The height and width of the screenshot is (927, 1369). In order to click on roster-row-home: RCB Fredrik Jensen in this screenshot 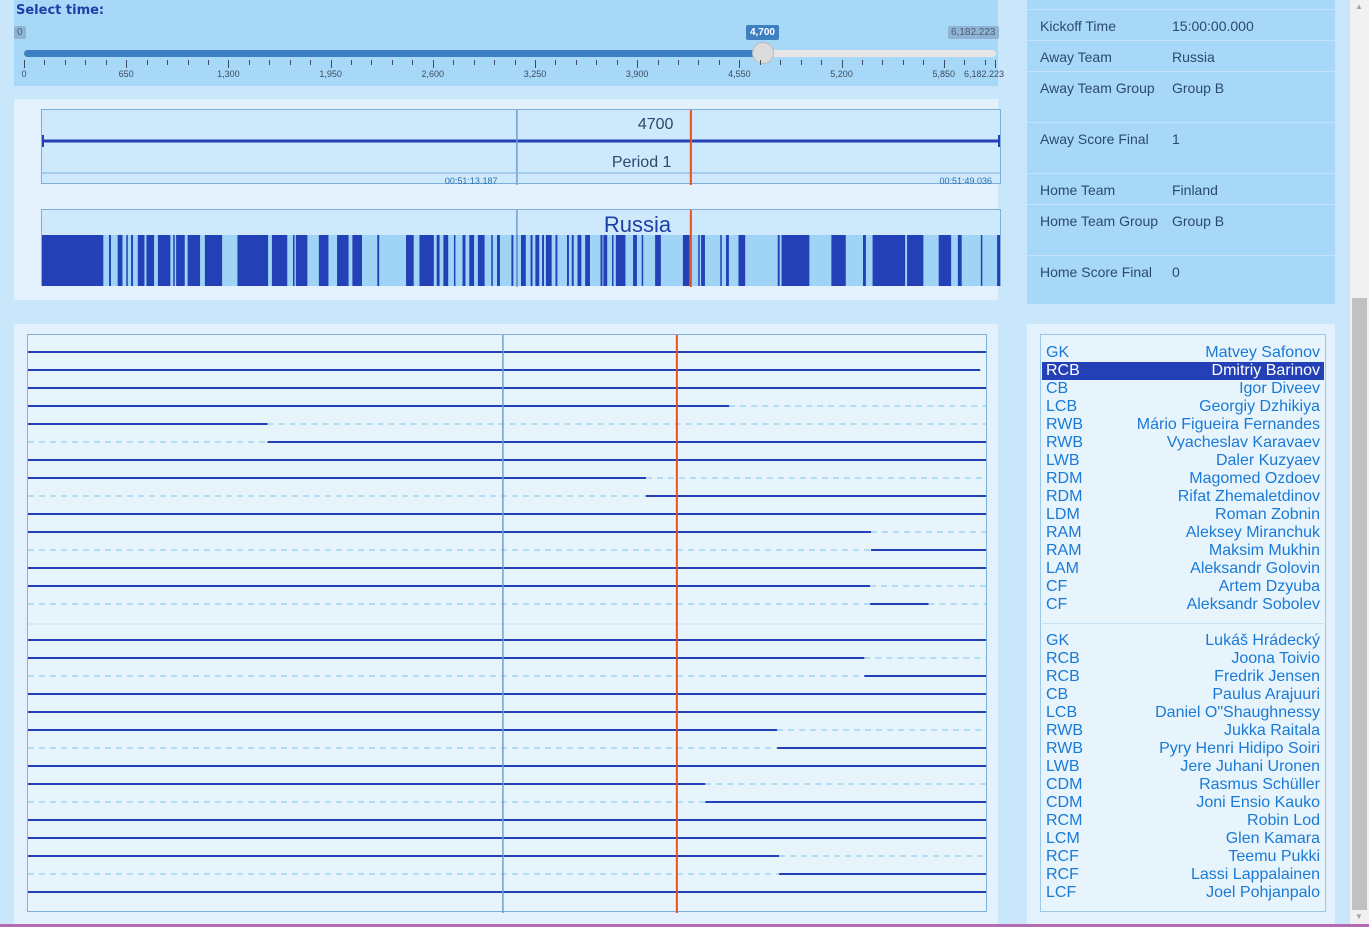, I will do `click(1183, 677)`.